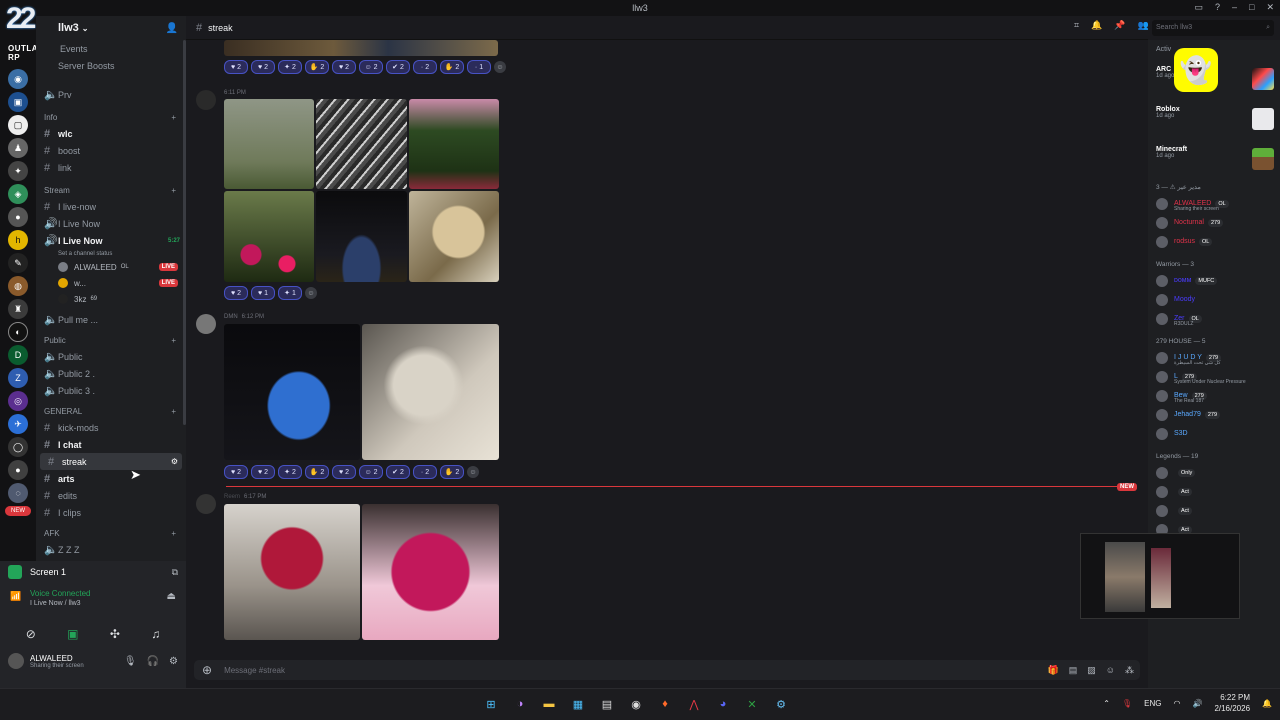 The image size is (1280, 720). Describe the element at coordinates (173, 661) in the screenshot. I see `gear-icon: ⚙` at that location.